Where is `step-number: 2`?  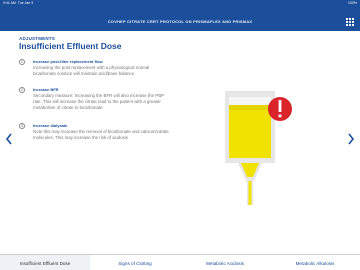 step-number: 2 is located at coordinates (22, 90).